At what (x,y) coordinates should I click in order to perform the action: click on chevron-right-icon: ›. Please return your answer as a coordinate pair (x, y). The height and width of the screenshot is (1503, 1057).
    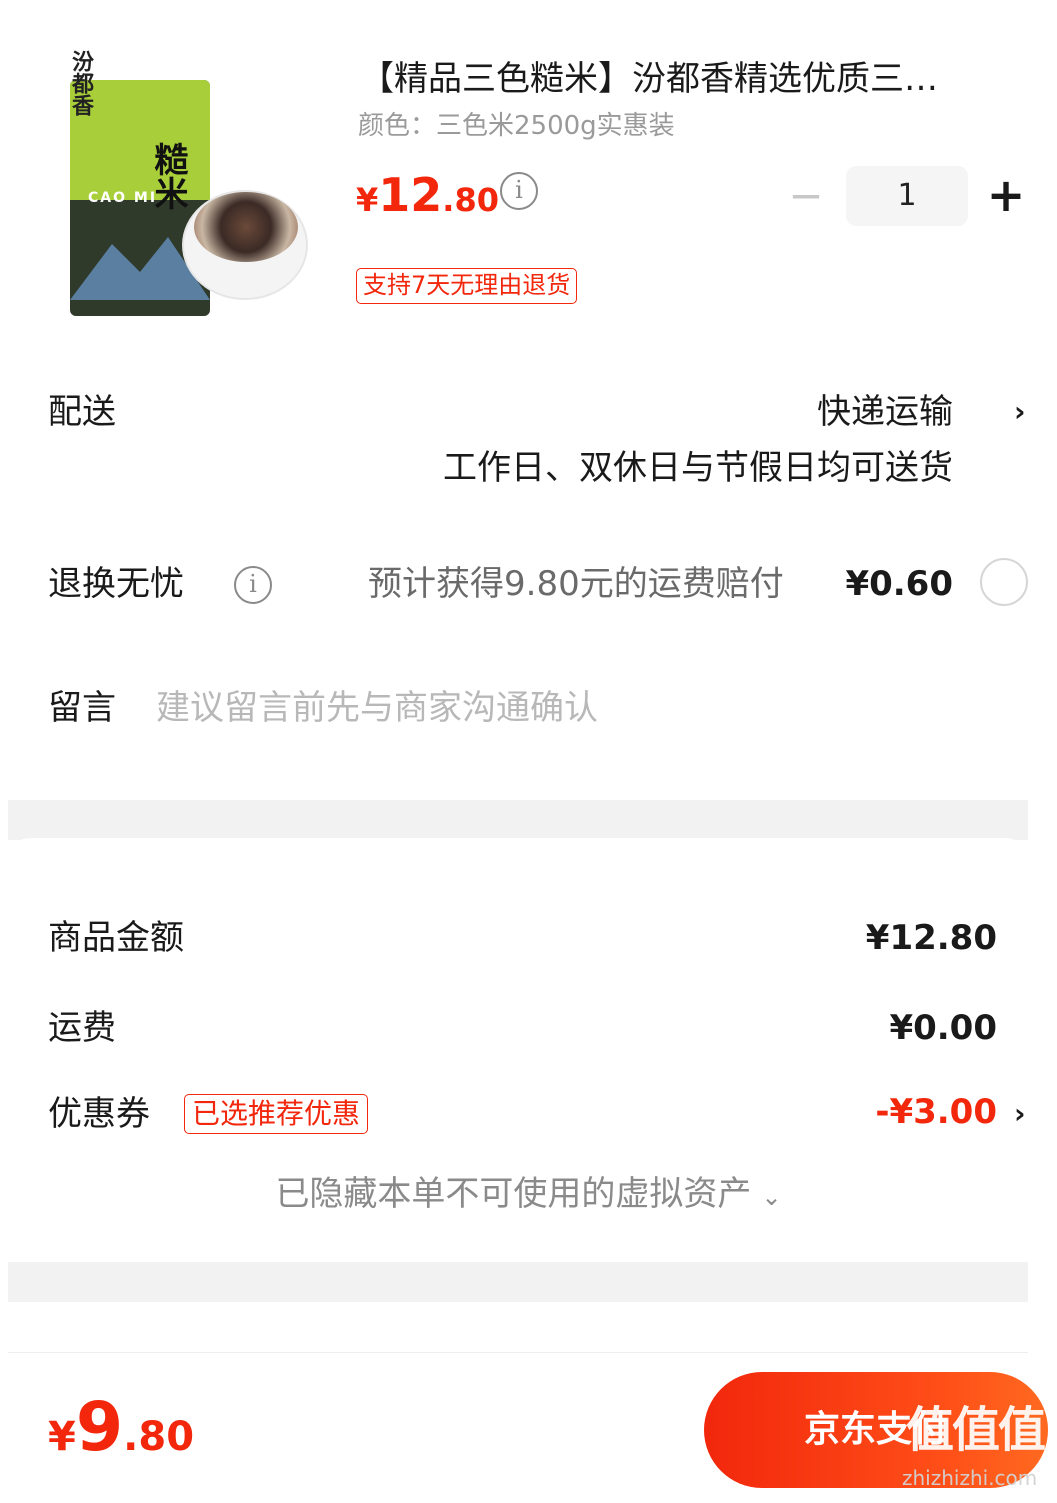
    Looking at the image, I should click on (1020, 412).